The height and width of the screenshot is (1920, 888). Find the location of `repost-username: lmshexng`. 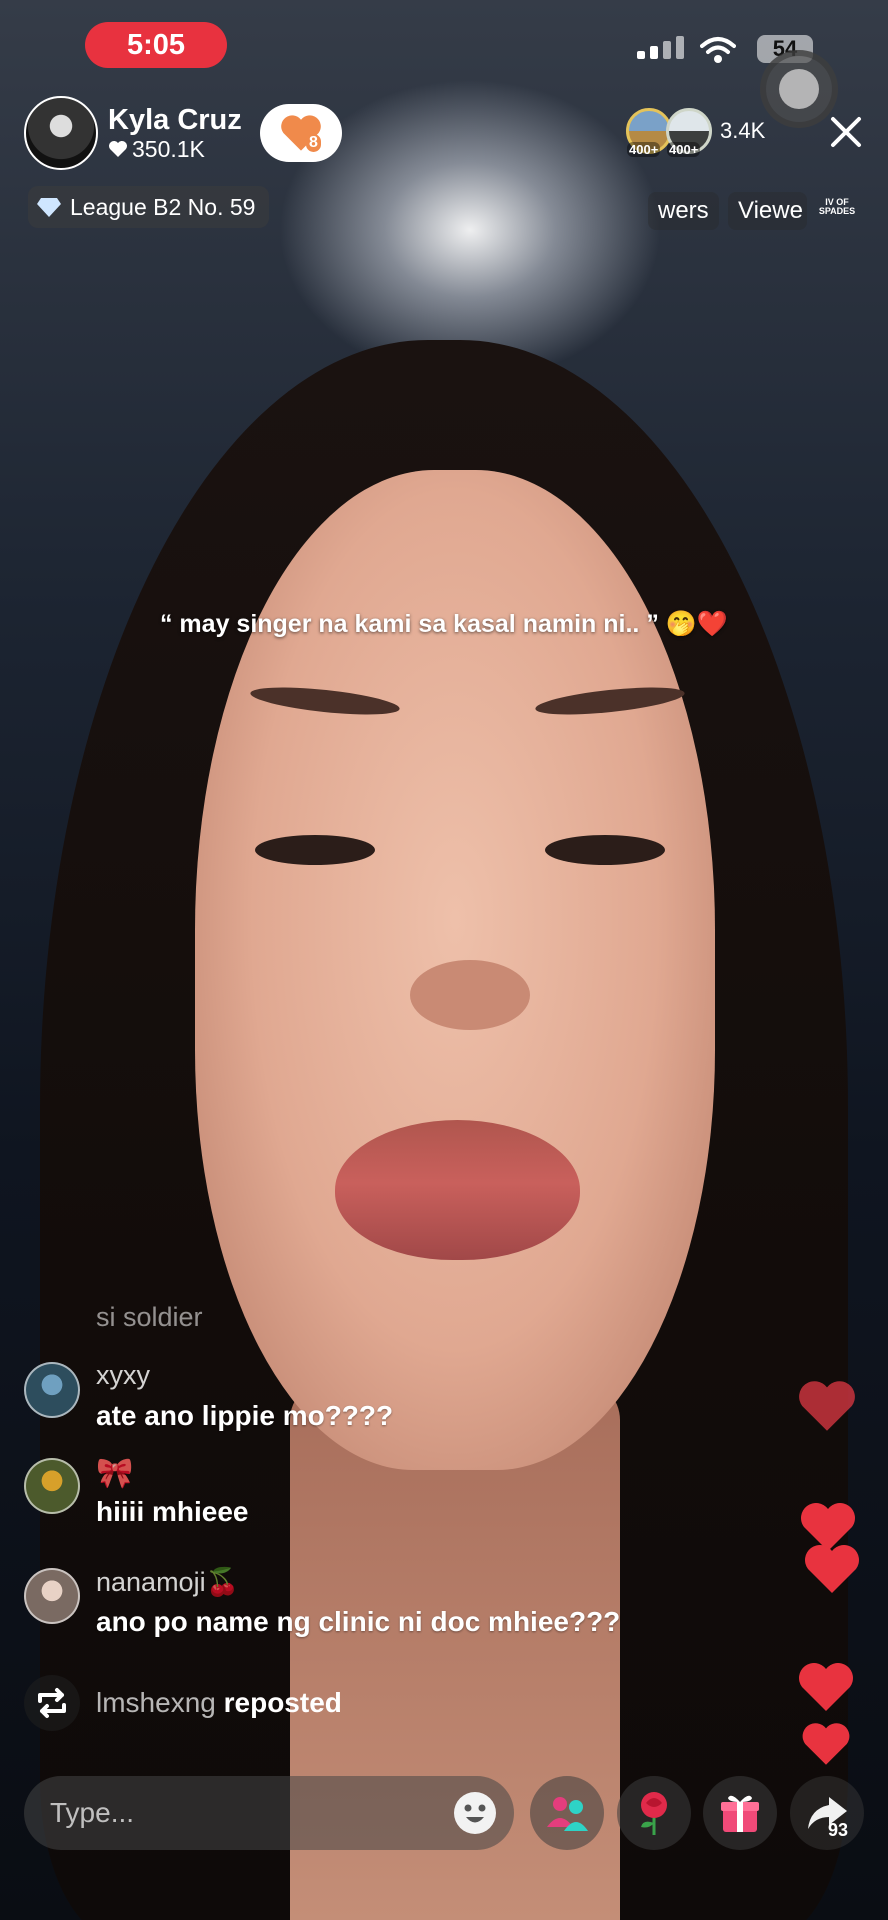

repost-username: lmshexng is located at coordinates (156, 1702).